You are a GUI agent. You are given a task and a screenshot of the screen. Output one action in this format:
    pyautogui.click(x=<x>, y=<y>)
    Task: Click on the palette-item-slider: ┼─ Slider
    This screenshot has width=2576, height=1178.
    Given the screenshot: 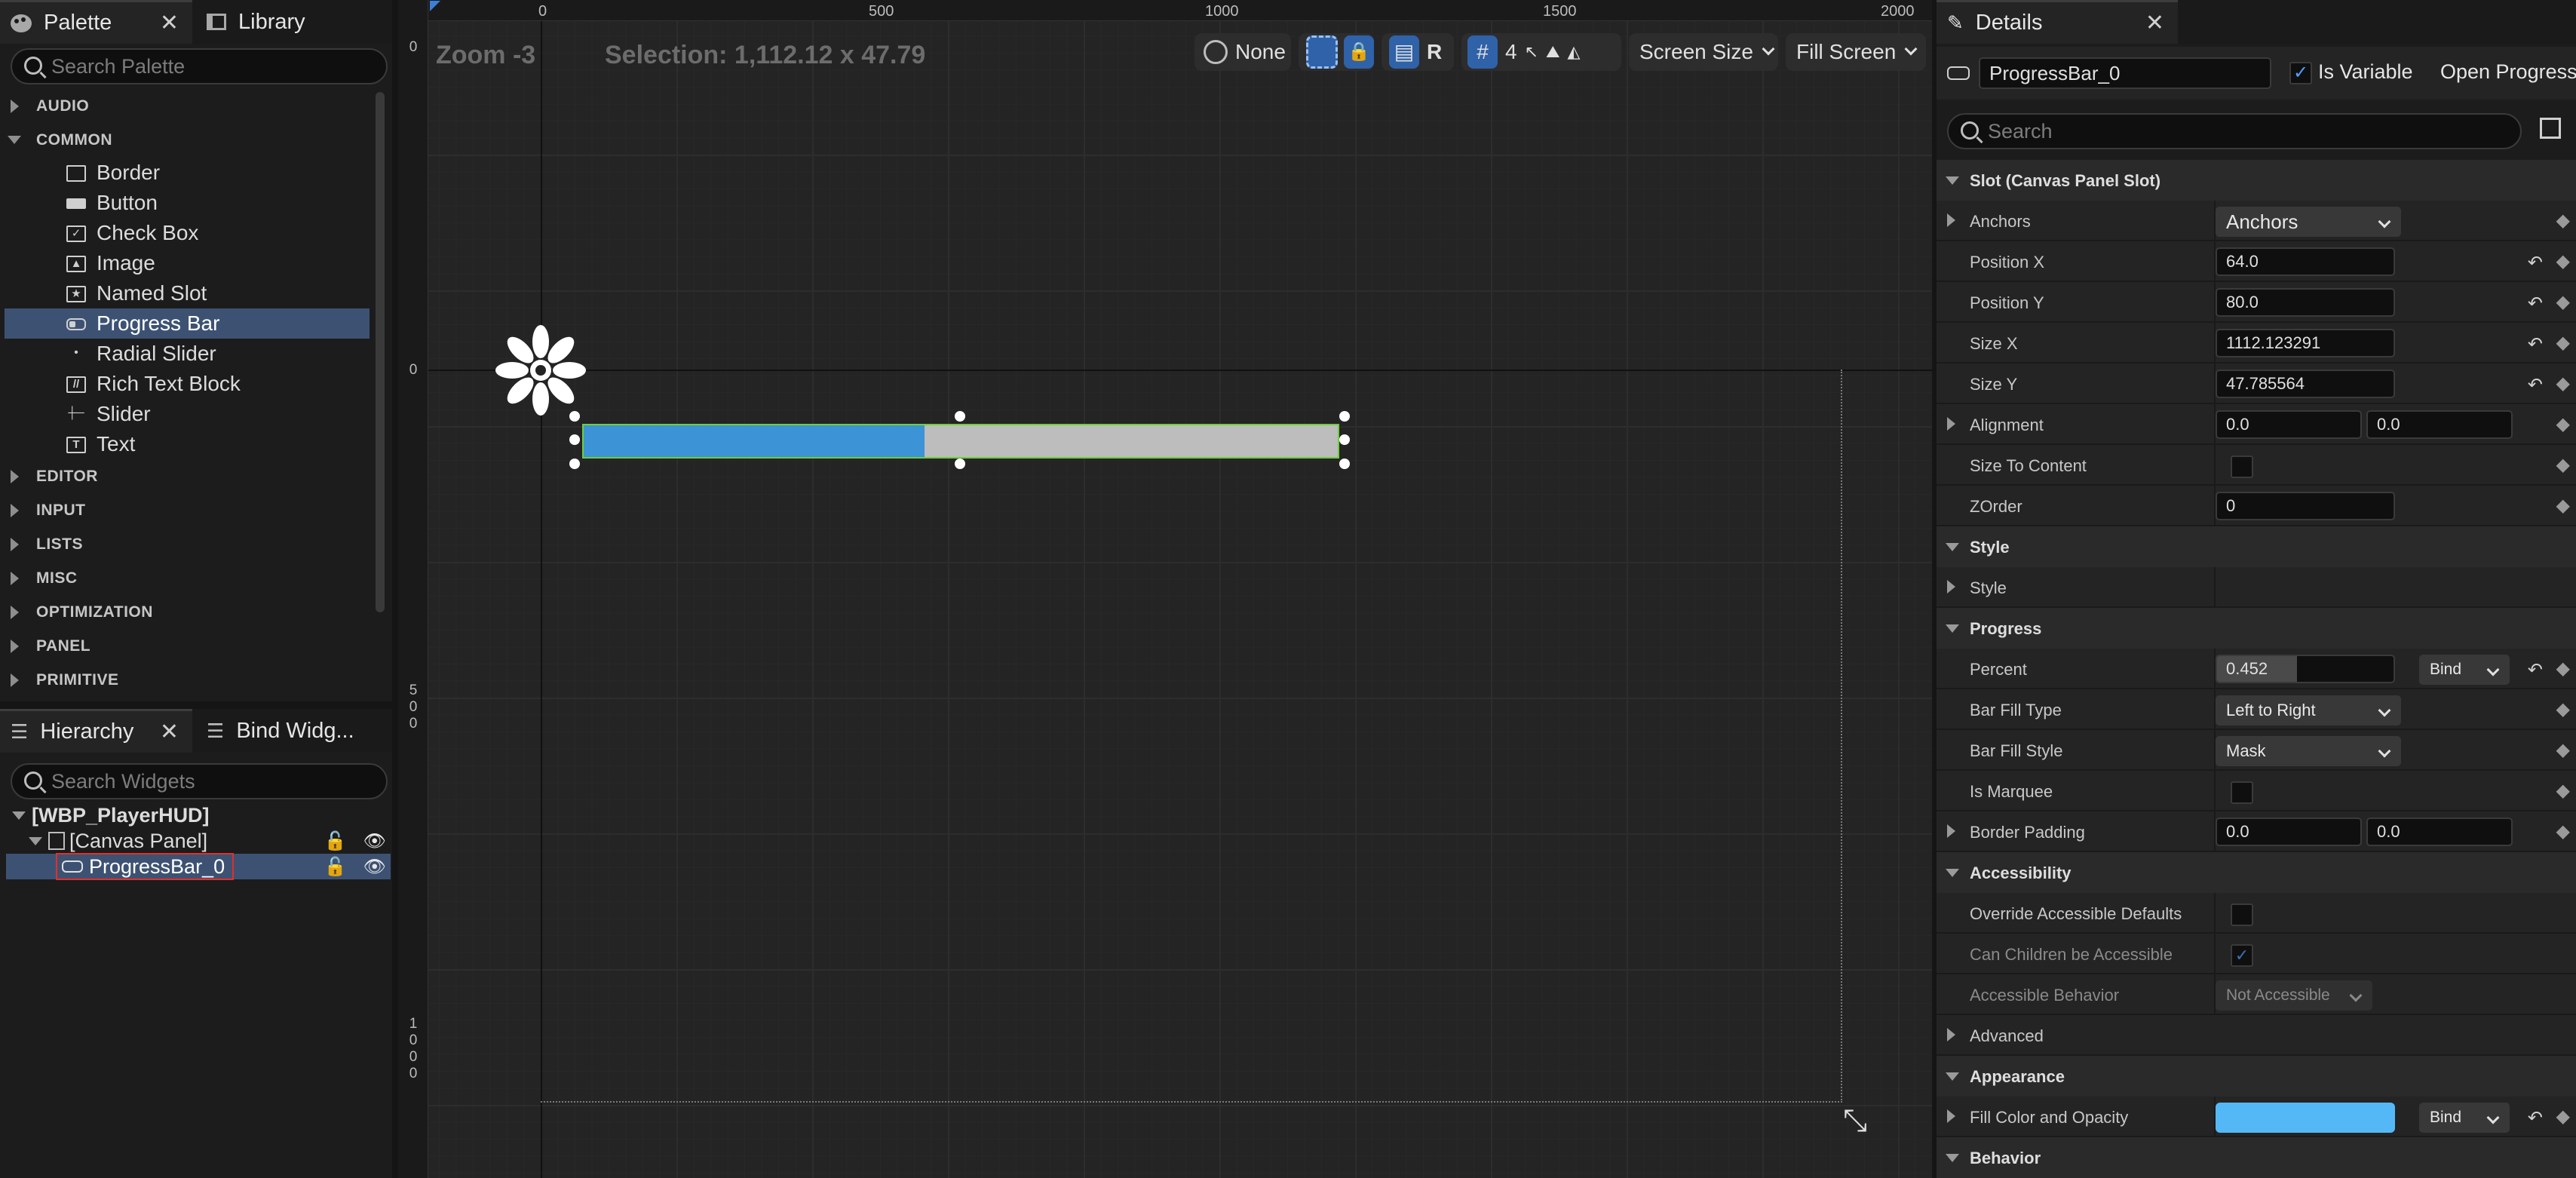 What is the action you would take?
    pyautogui.click(x=187, y=414)
    